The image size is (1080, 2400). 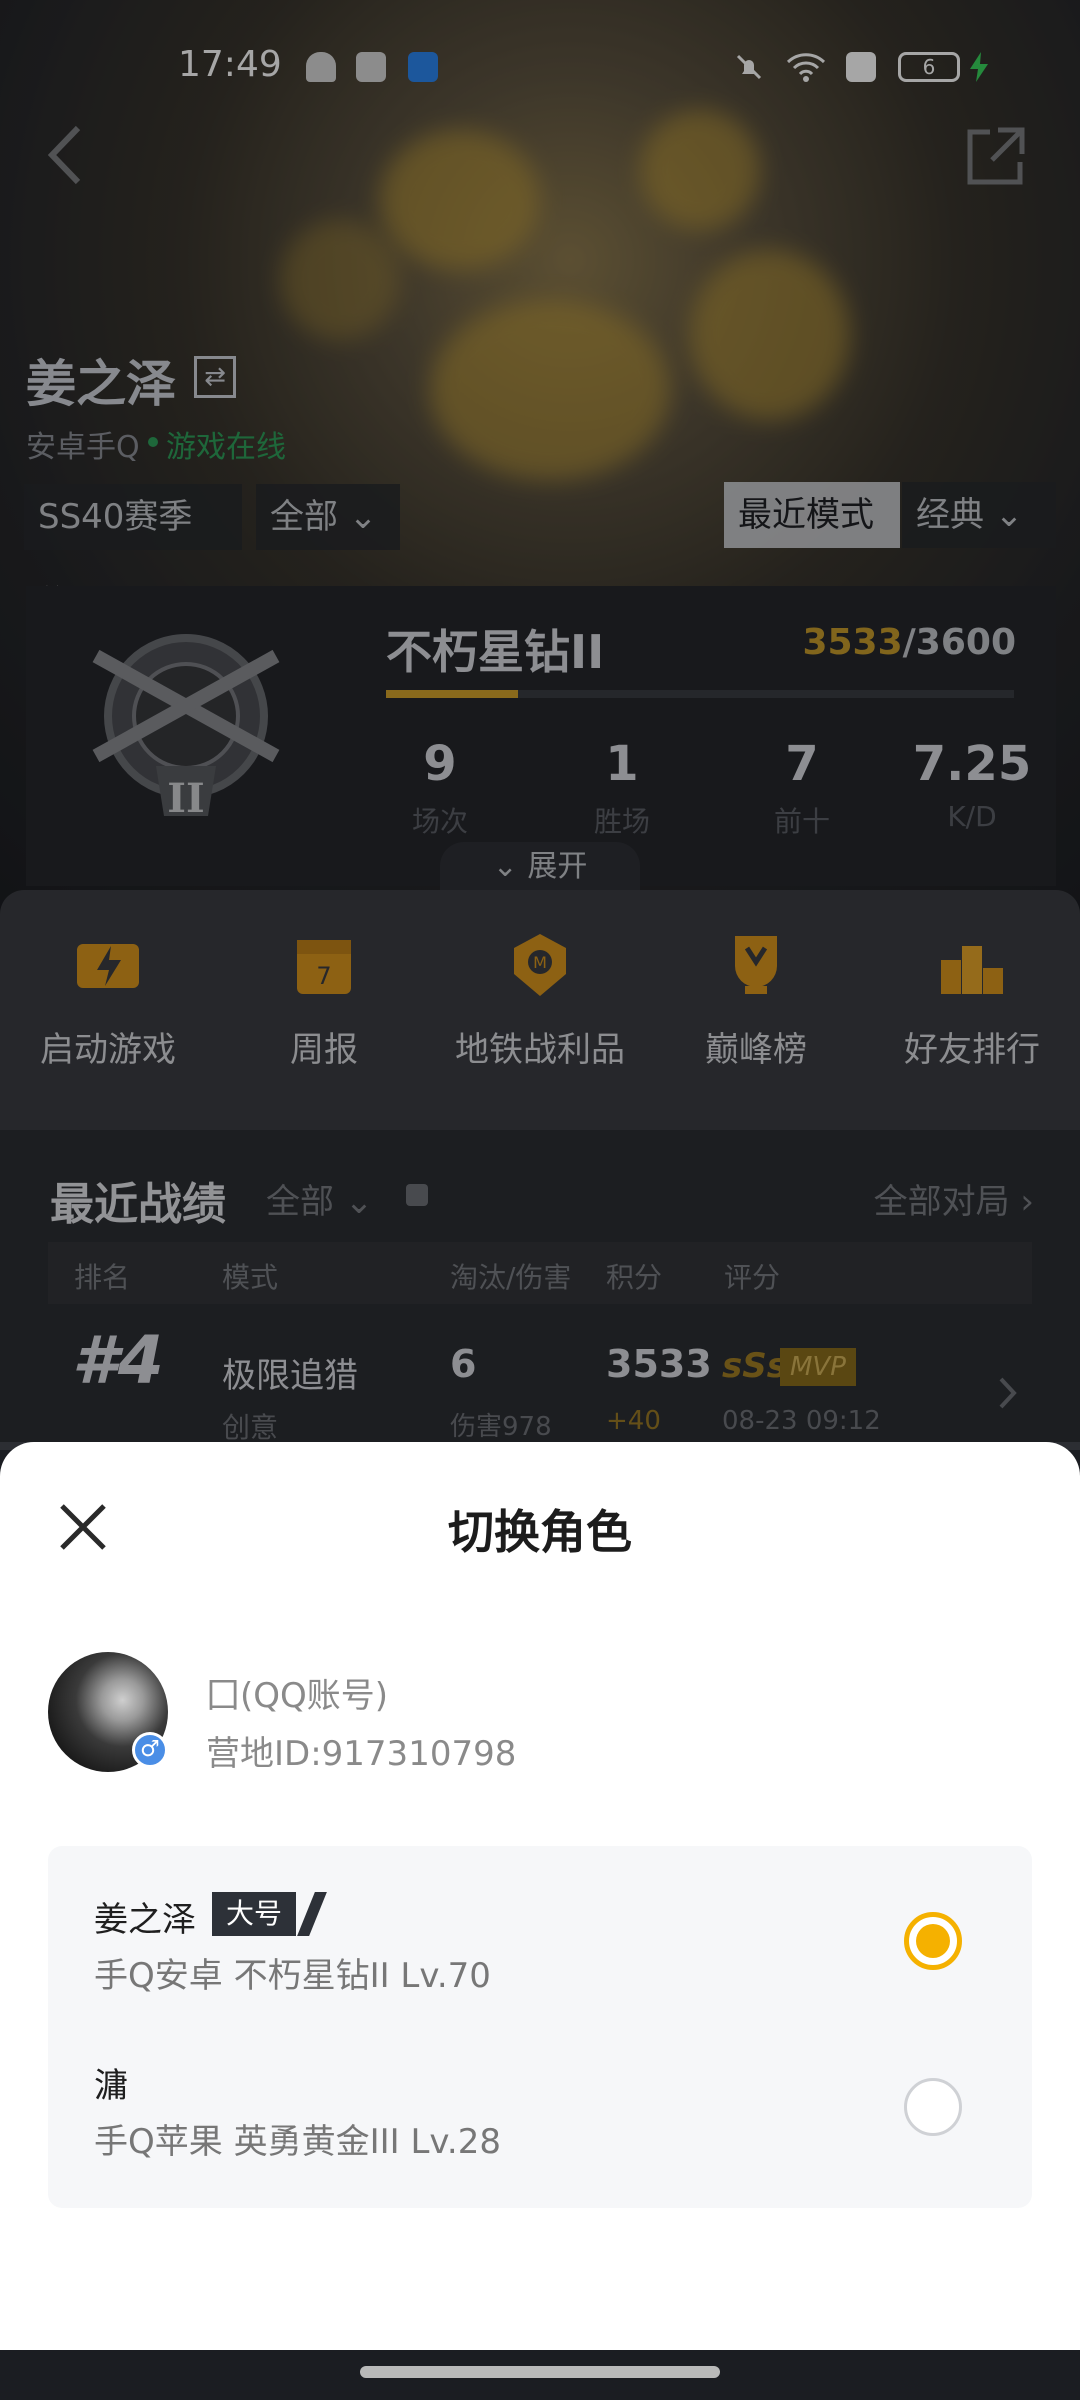 What do you see at coordinates (933, 2107) in the screenshot?
I see `role-radio` at bounding box center [933, 2107].